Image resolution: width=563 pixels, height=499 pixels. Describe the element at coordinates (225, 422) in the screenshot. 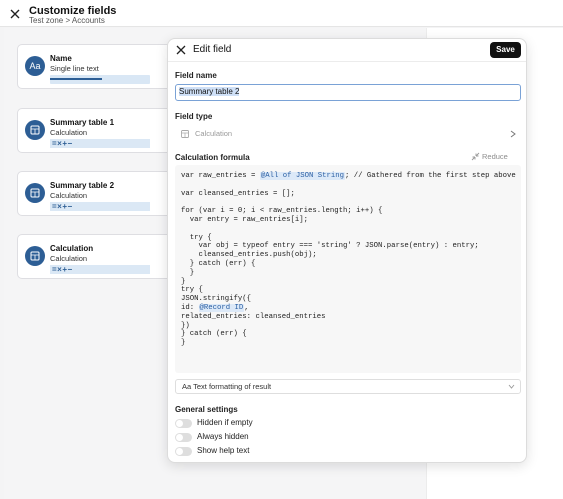

I see `toggle-label: Hidden if empty` at that location.